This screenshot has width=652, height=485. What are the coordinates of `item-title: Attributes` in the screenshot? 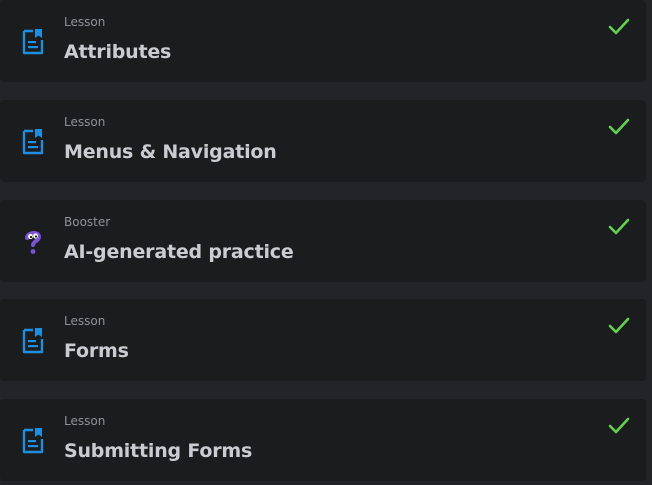 It's located at (118, 52).